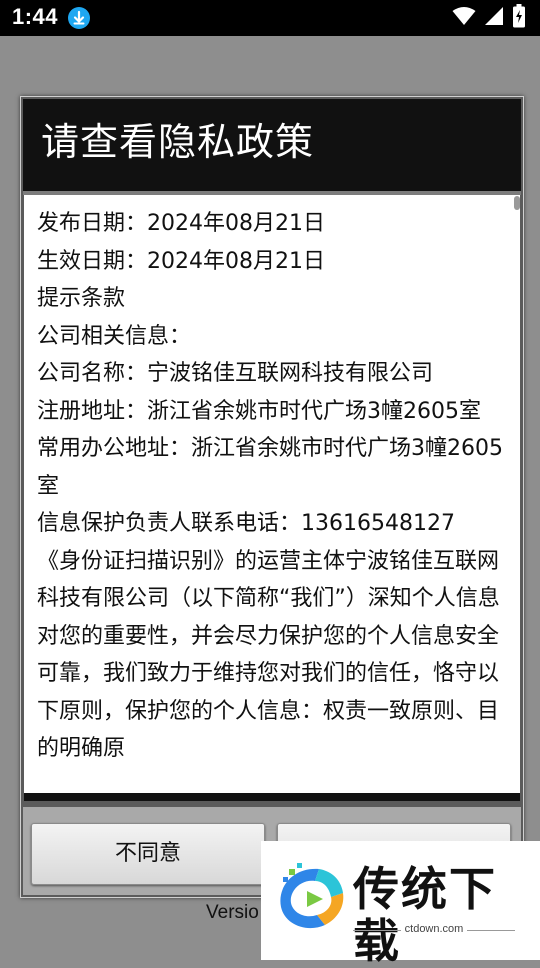 The width and height of the screenshot is (540, 968). What do you see at coordinates (246, 523) in the screenshot?
I see `policy-paragraph: 信息保护负责人联系电话：13616548127` at bounding box center [246, 523].